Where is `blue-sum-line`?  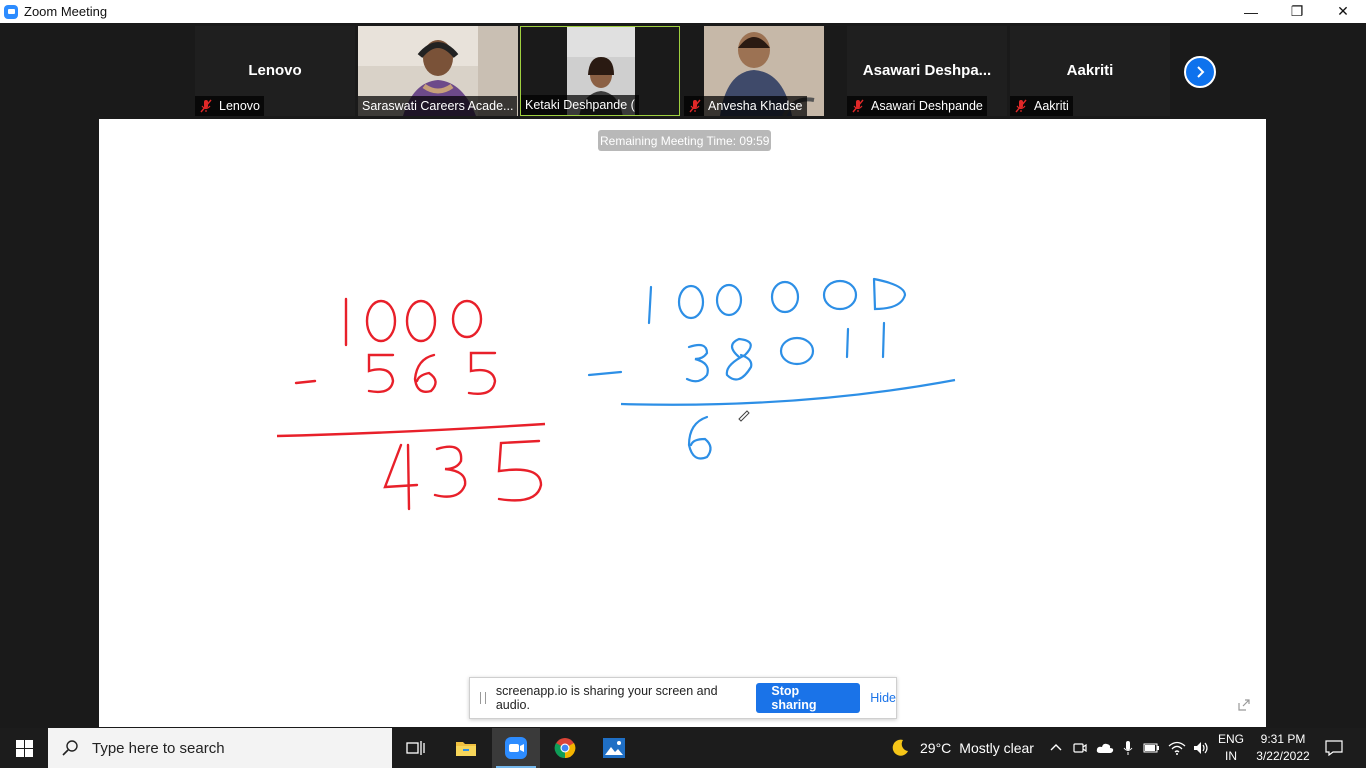
blue-sum-line is located at coordinates (788, 392).